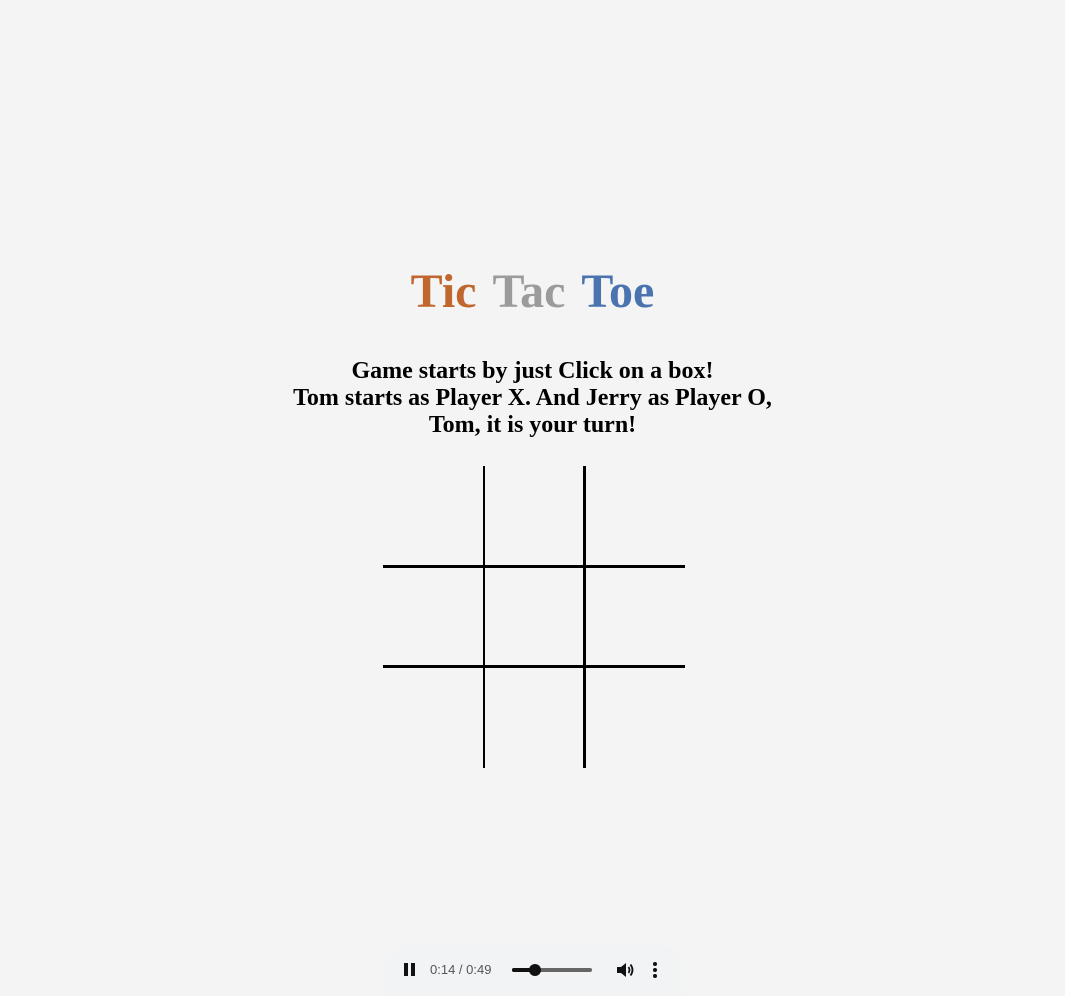 Image resolution: width=1065 pixels, height=996 pixels. I want to click on title-word-tac: Tac, so click(529, 291).